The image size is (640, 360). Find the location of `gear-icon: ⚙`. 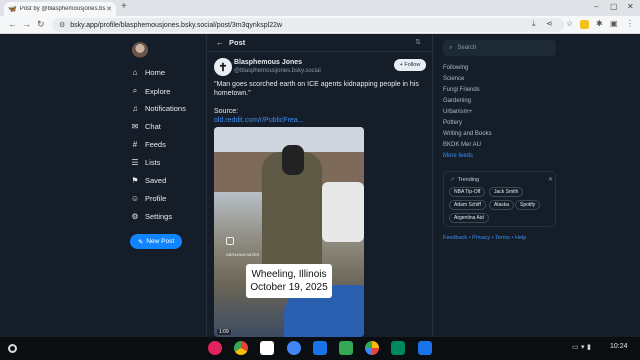

gear-icon: ⚙ is located at coordinates (135, 216).